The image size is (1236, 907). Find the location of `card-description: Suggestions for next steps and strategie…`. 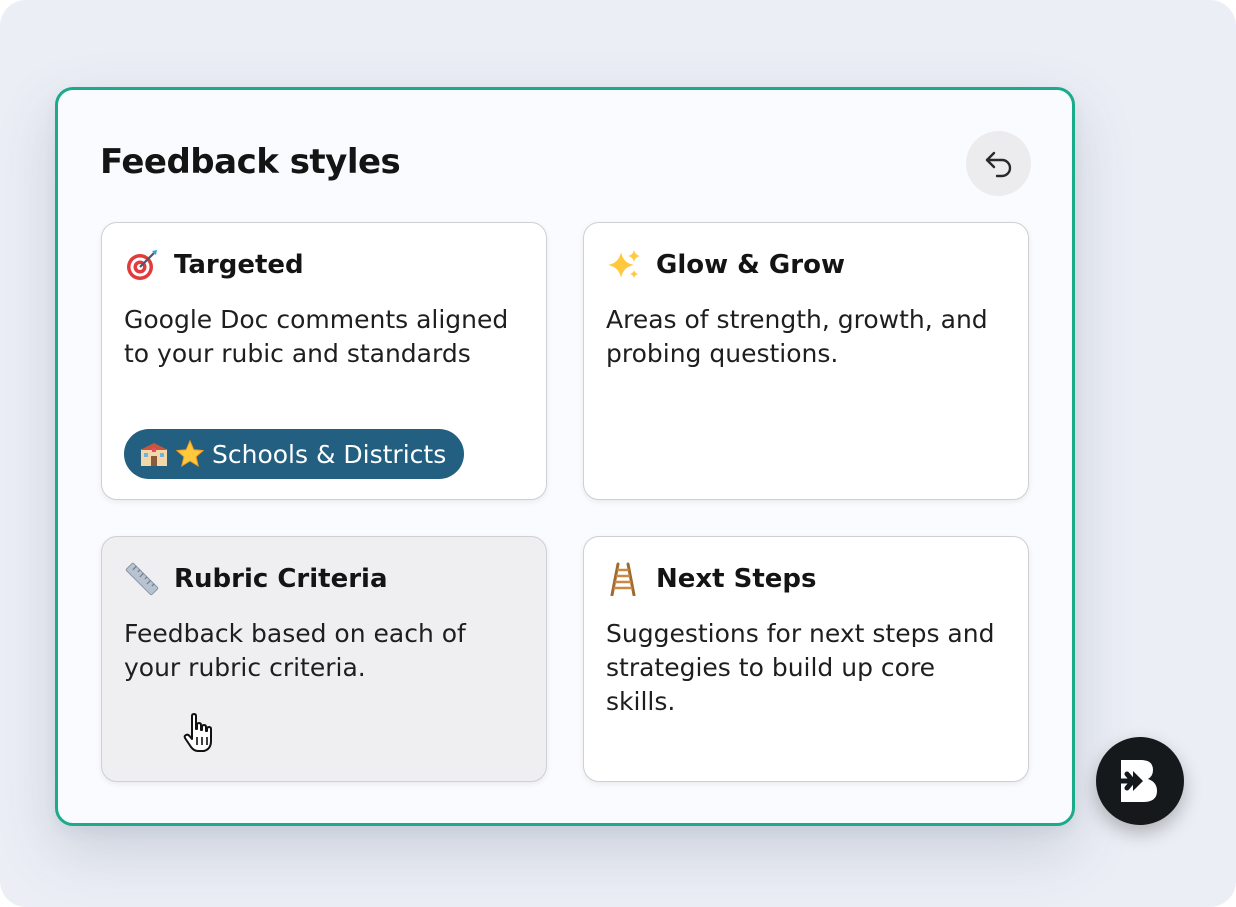

card-description: Suggestions for next steps and strategie… is located at coordinates (800, 667).